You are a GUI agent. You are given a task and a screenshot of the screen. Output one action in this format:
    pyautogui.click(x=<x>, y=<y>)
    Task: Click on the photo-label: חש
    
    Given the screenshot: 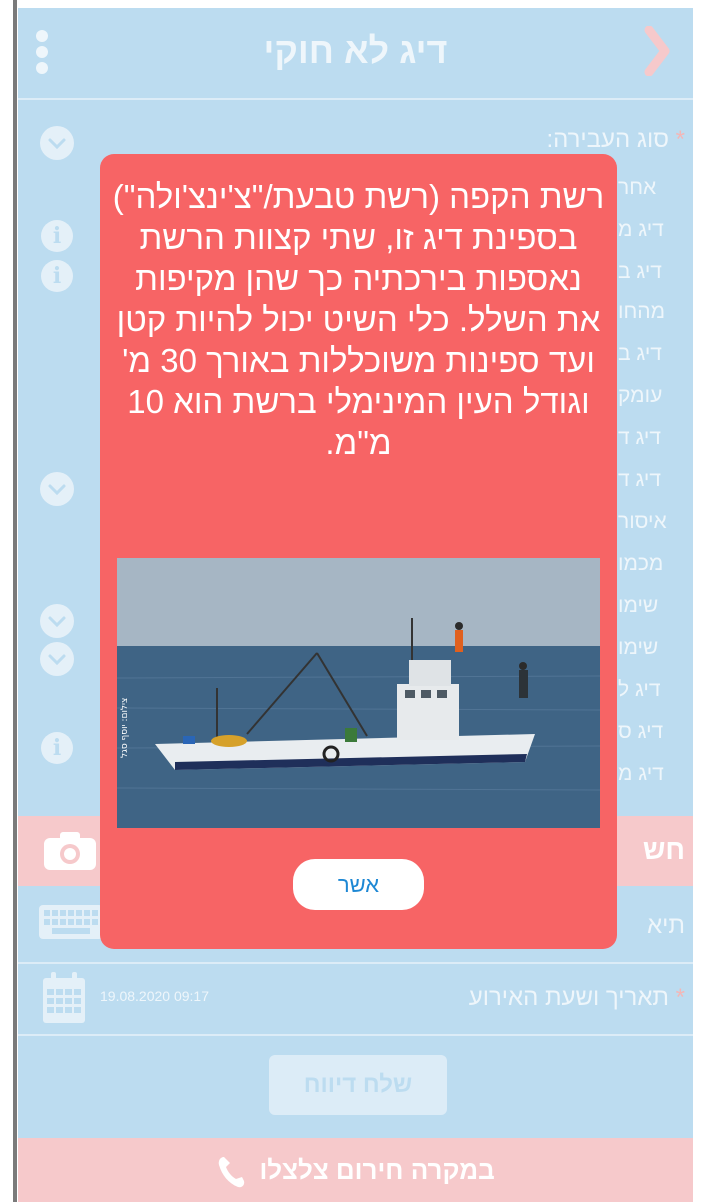 What is the action you would take?
    pyautogui.click(x=663, y=849)
    